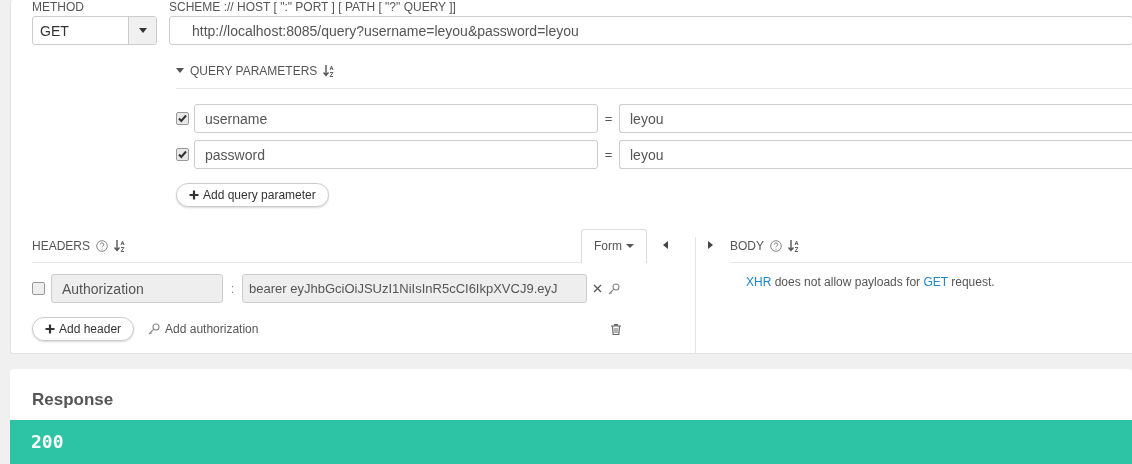 The width and height of the screenshot is (1132, 464). I want to click on header-name-field: Authorization, so click(137, 288).